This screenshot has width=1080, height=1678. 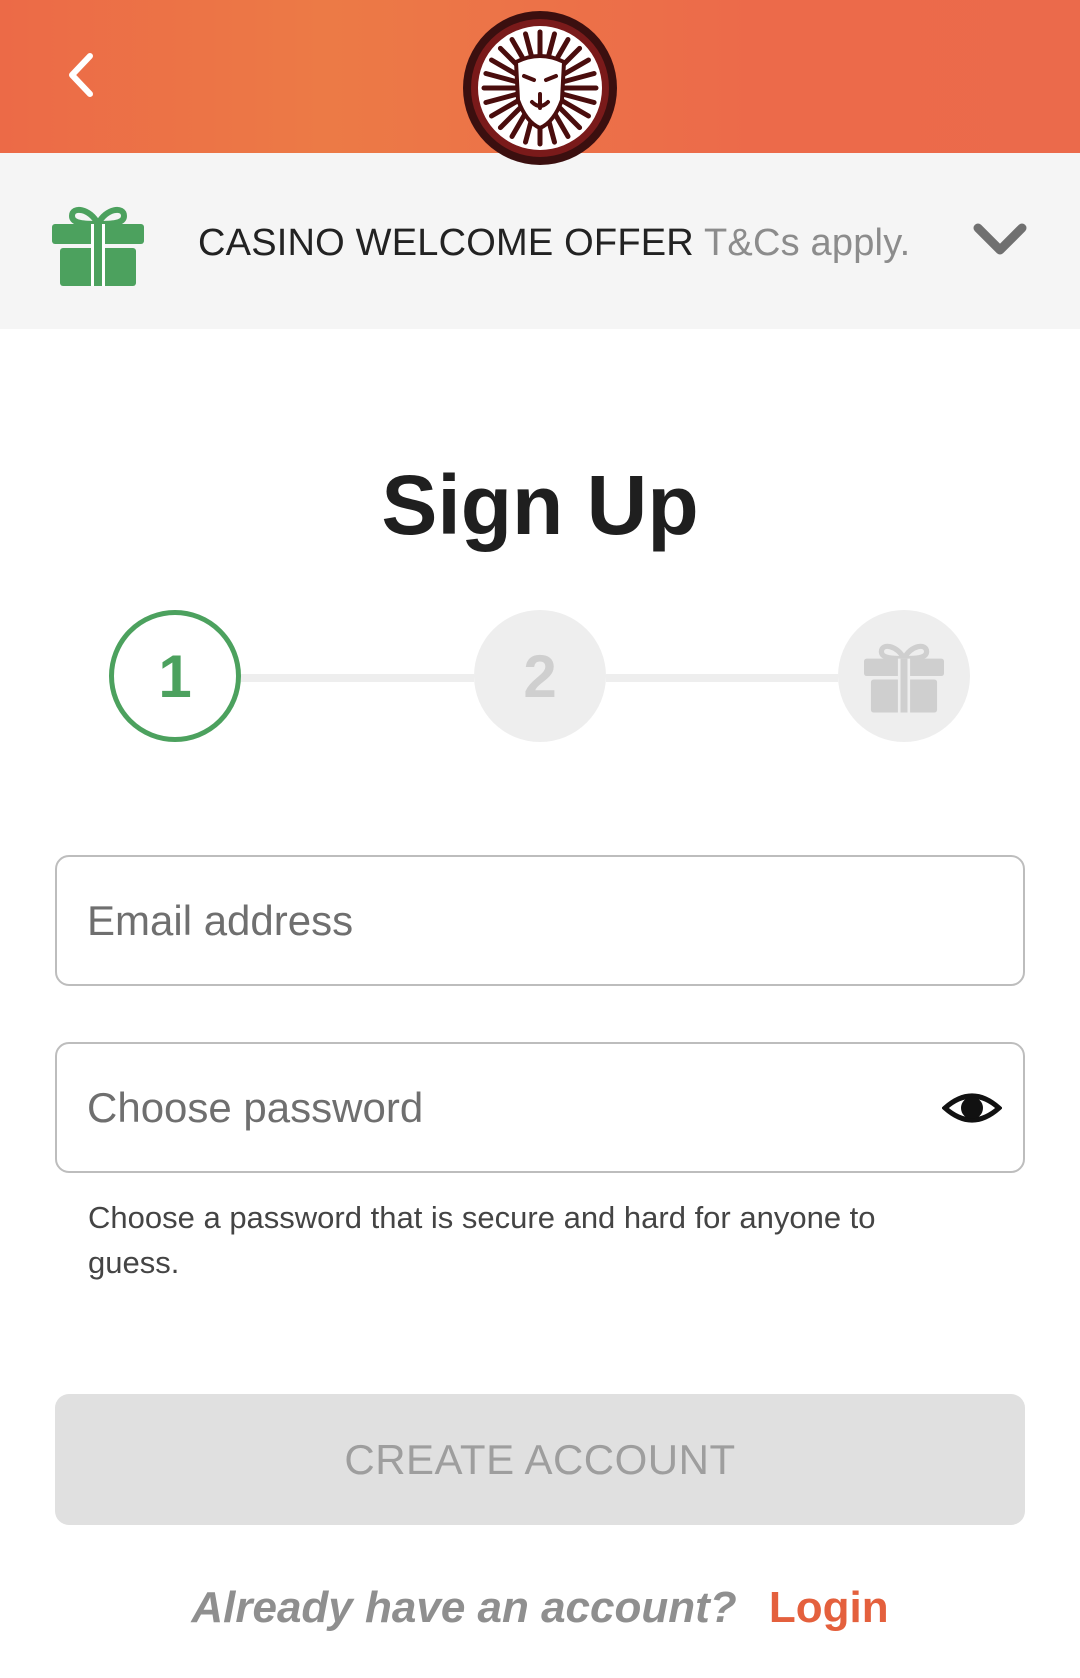 I want to click on step-3-indicator, so click(x=904, y=676).